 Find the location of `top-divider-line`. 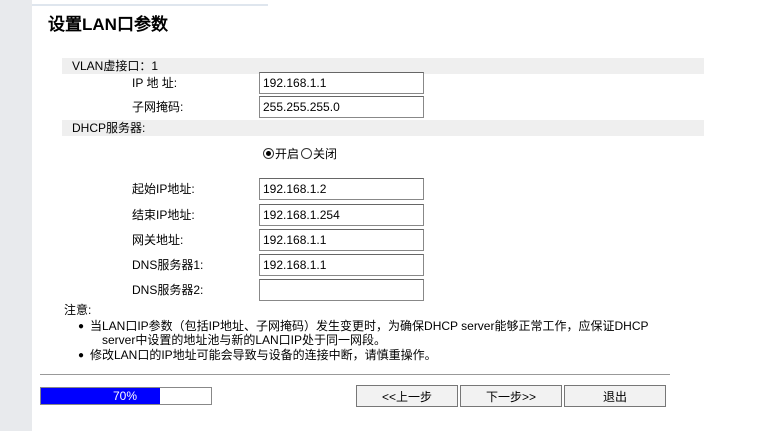

top-divider-line is located at coordinates (150, 5).